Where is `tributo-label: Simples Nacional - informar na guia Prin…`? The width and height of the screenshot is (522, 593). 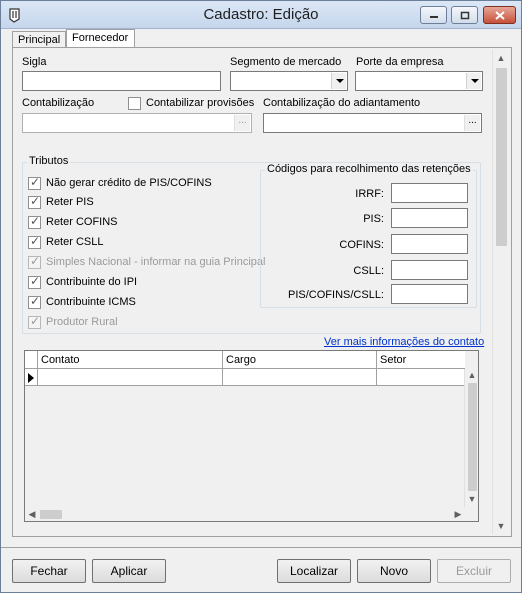 tributo-label: Simples Nacional - informar na guia Prin… is located at coordinates (156, 262).